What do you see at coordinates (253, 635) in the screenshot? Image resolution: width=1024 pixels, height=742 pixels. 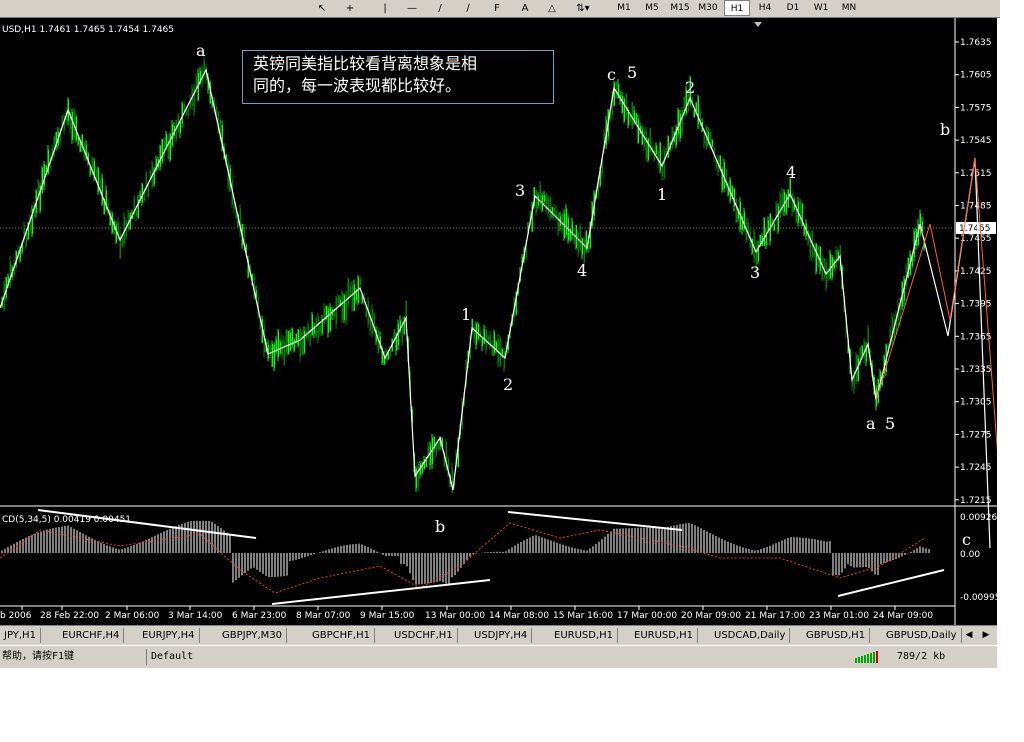 I see `chart-tab: GBPJPY,M30` at bounding box center [253, 635].